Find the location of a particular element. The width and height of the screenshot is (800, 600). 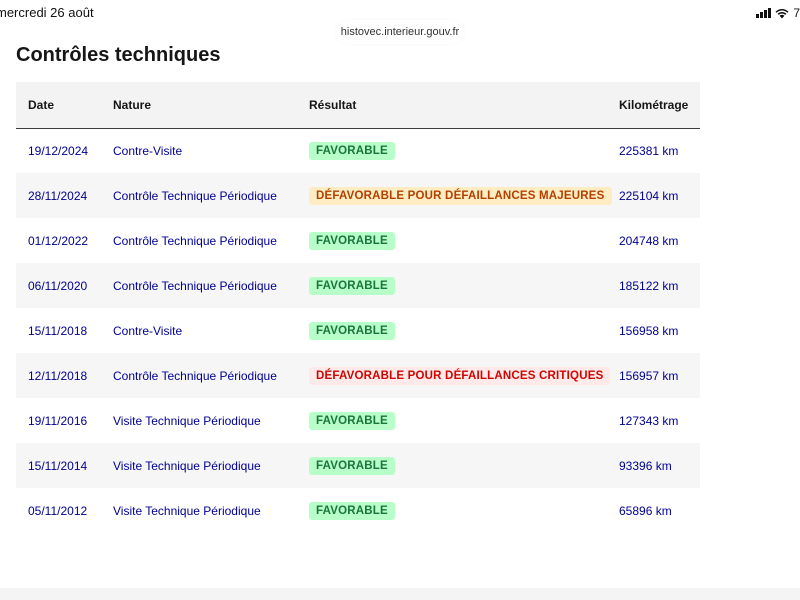

inspection-result-cell: DÉFAVORABLE POUR DÉFAILLANCES CRITIQUES is located at coordinates (464, 375).